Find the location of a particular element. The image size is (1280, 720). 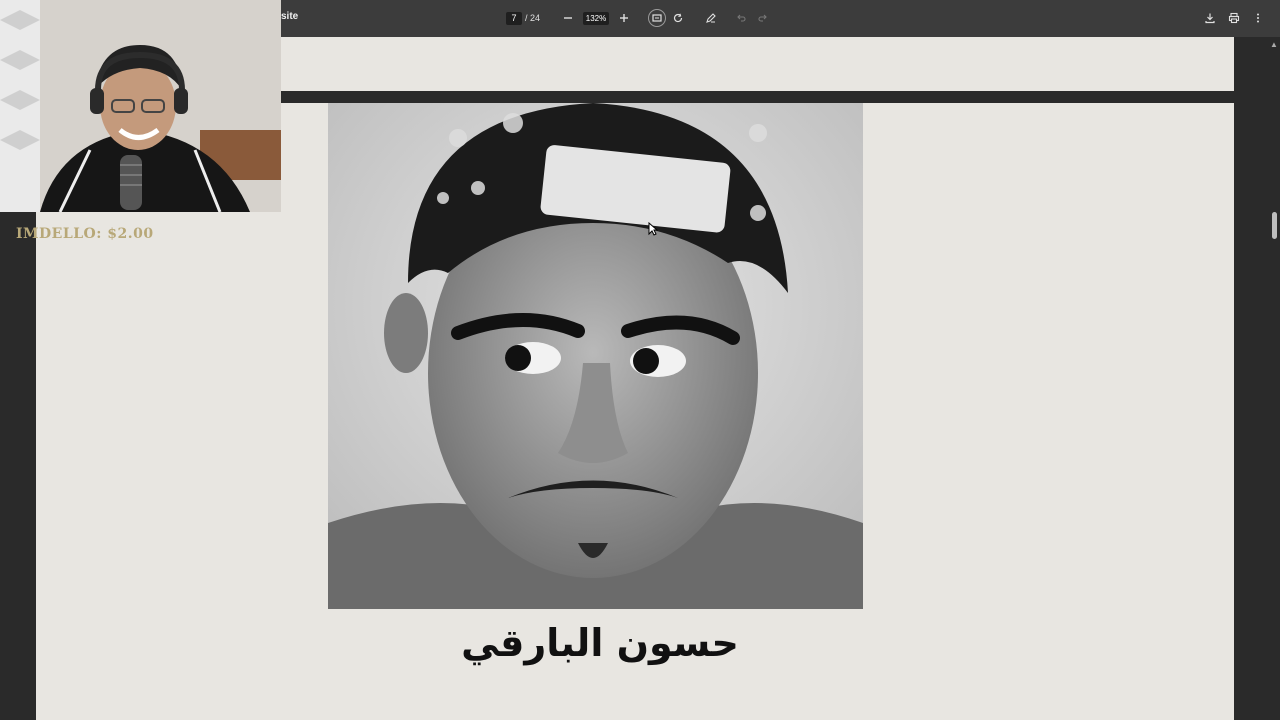

zoom-out-button is located at coordinates (568, 18).